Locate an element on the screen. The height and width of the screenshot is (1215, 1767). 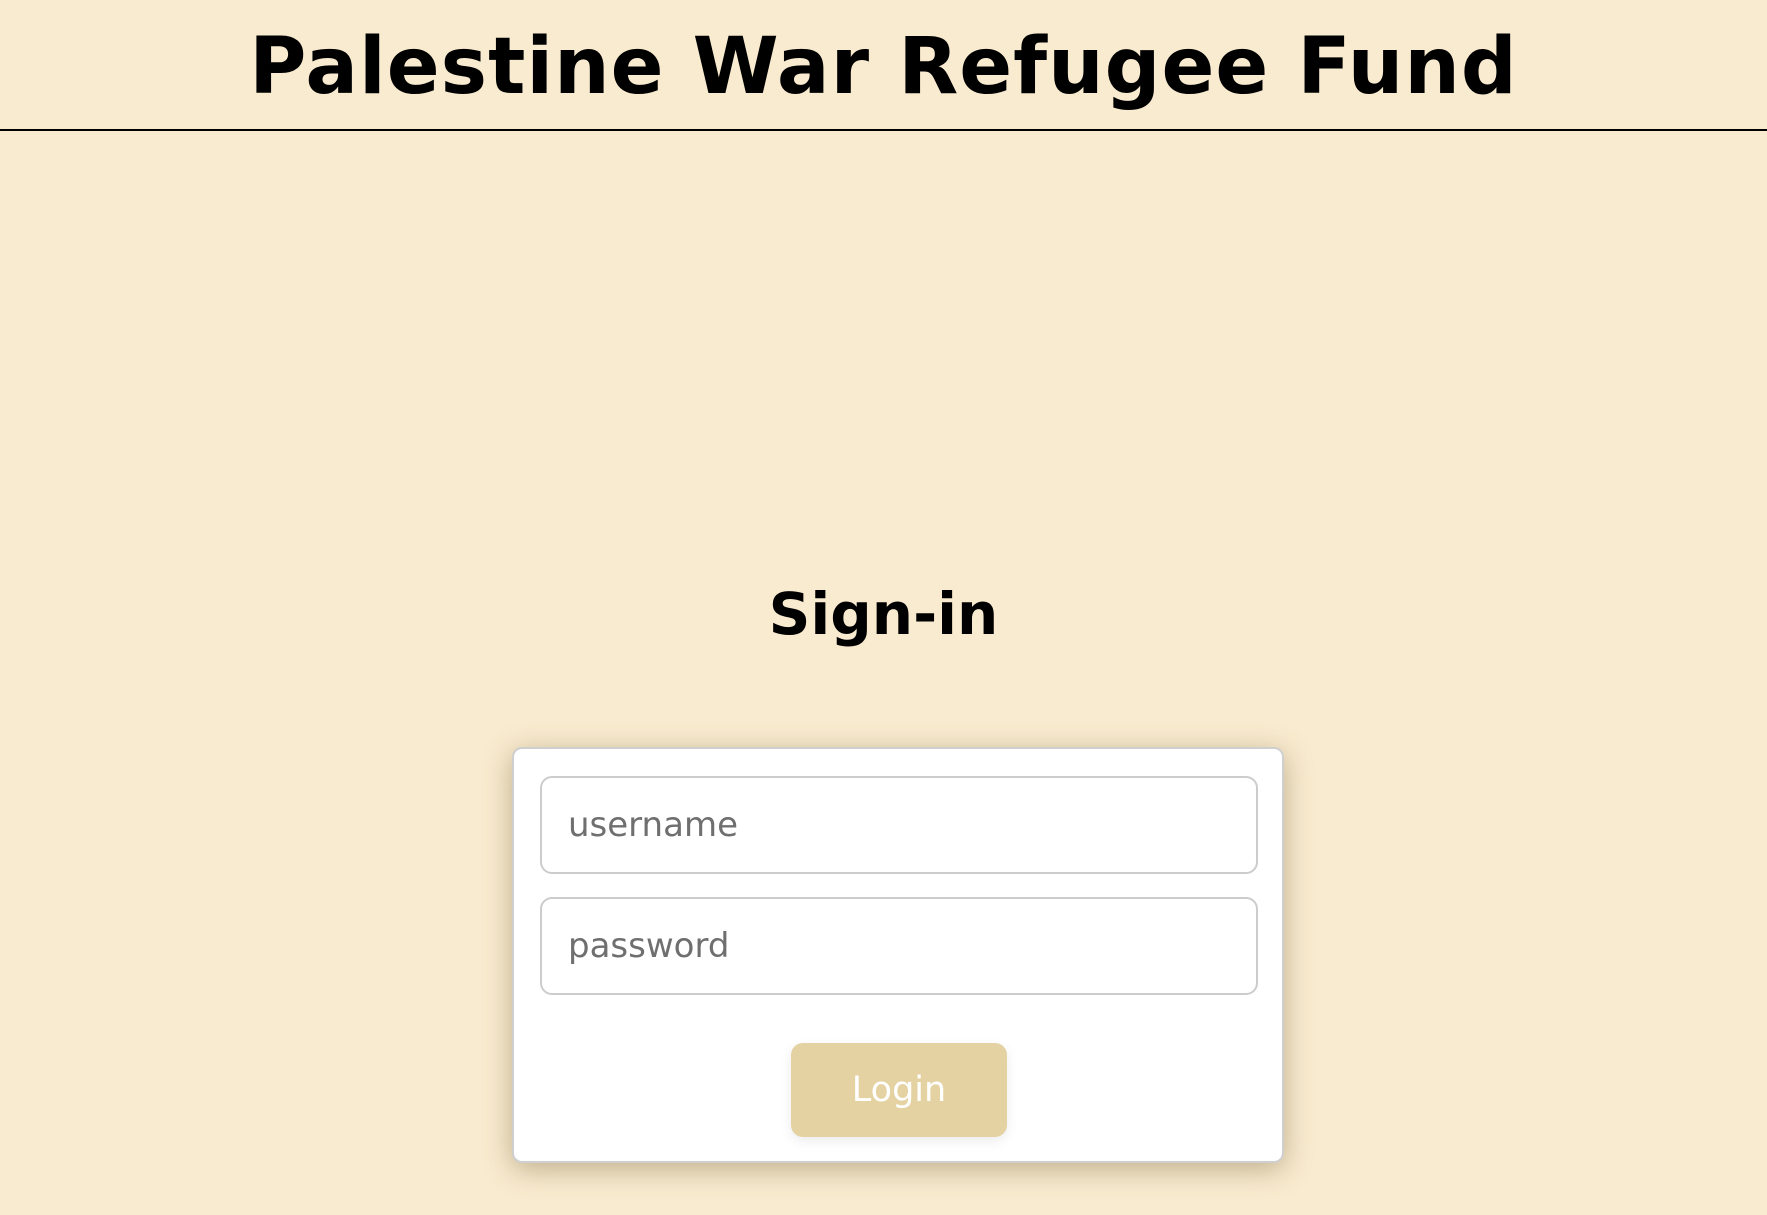
login-form: Login is located at coordinates (898, 955).